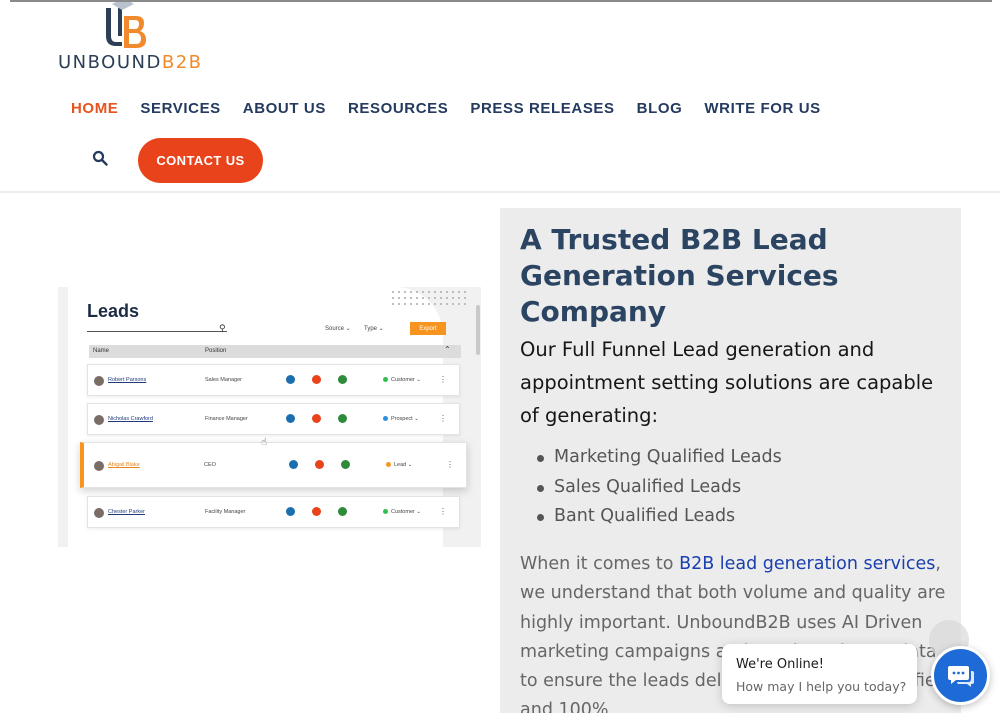 The height and width of the screenshot is (713, 1000). I want to click on list-item: Marketing Qualified Leads, so click(658, 458).